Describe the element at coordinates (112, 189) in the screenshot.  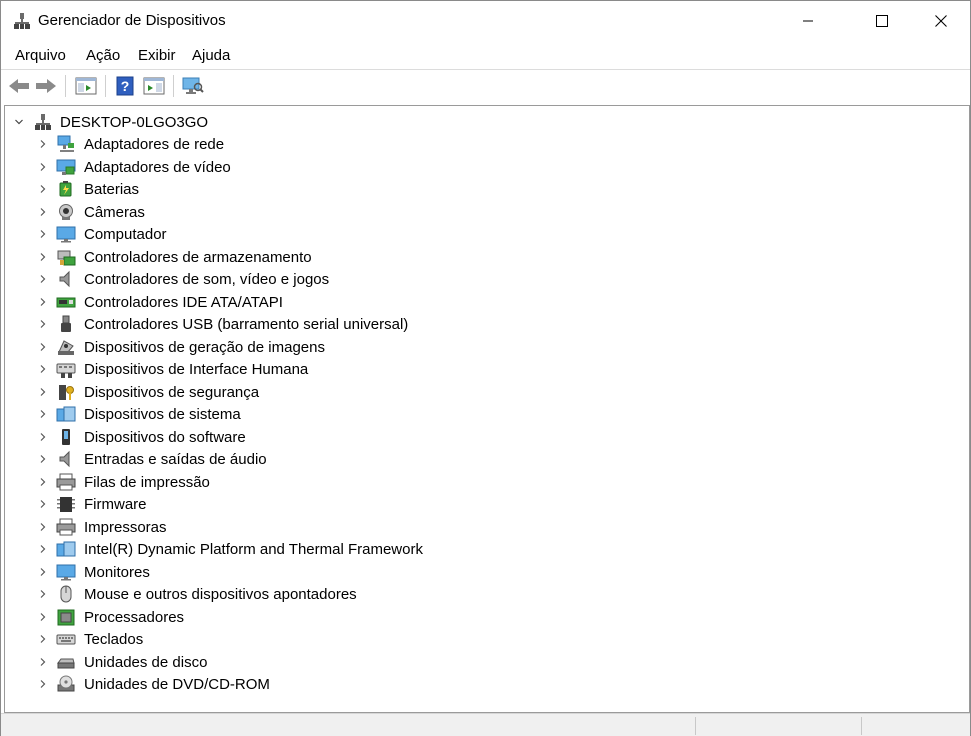
I see `tree-item-label: Baterias` at that location.